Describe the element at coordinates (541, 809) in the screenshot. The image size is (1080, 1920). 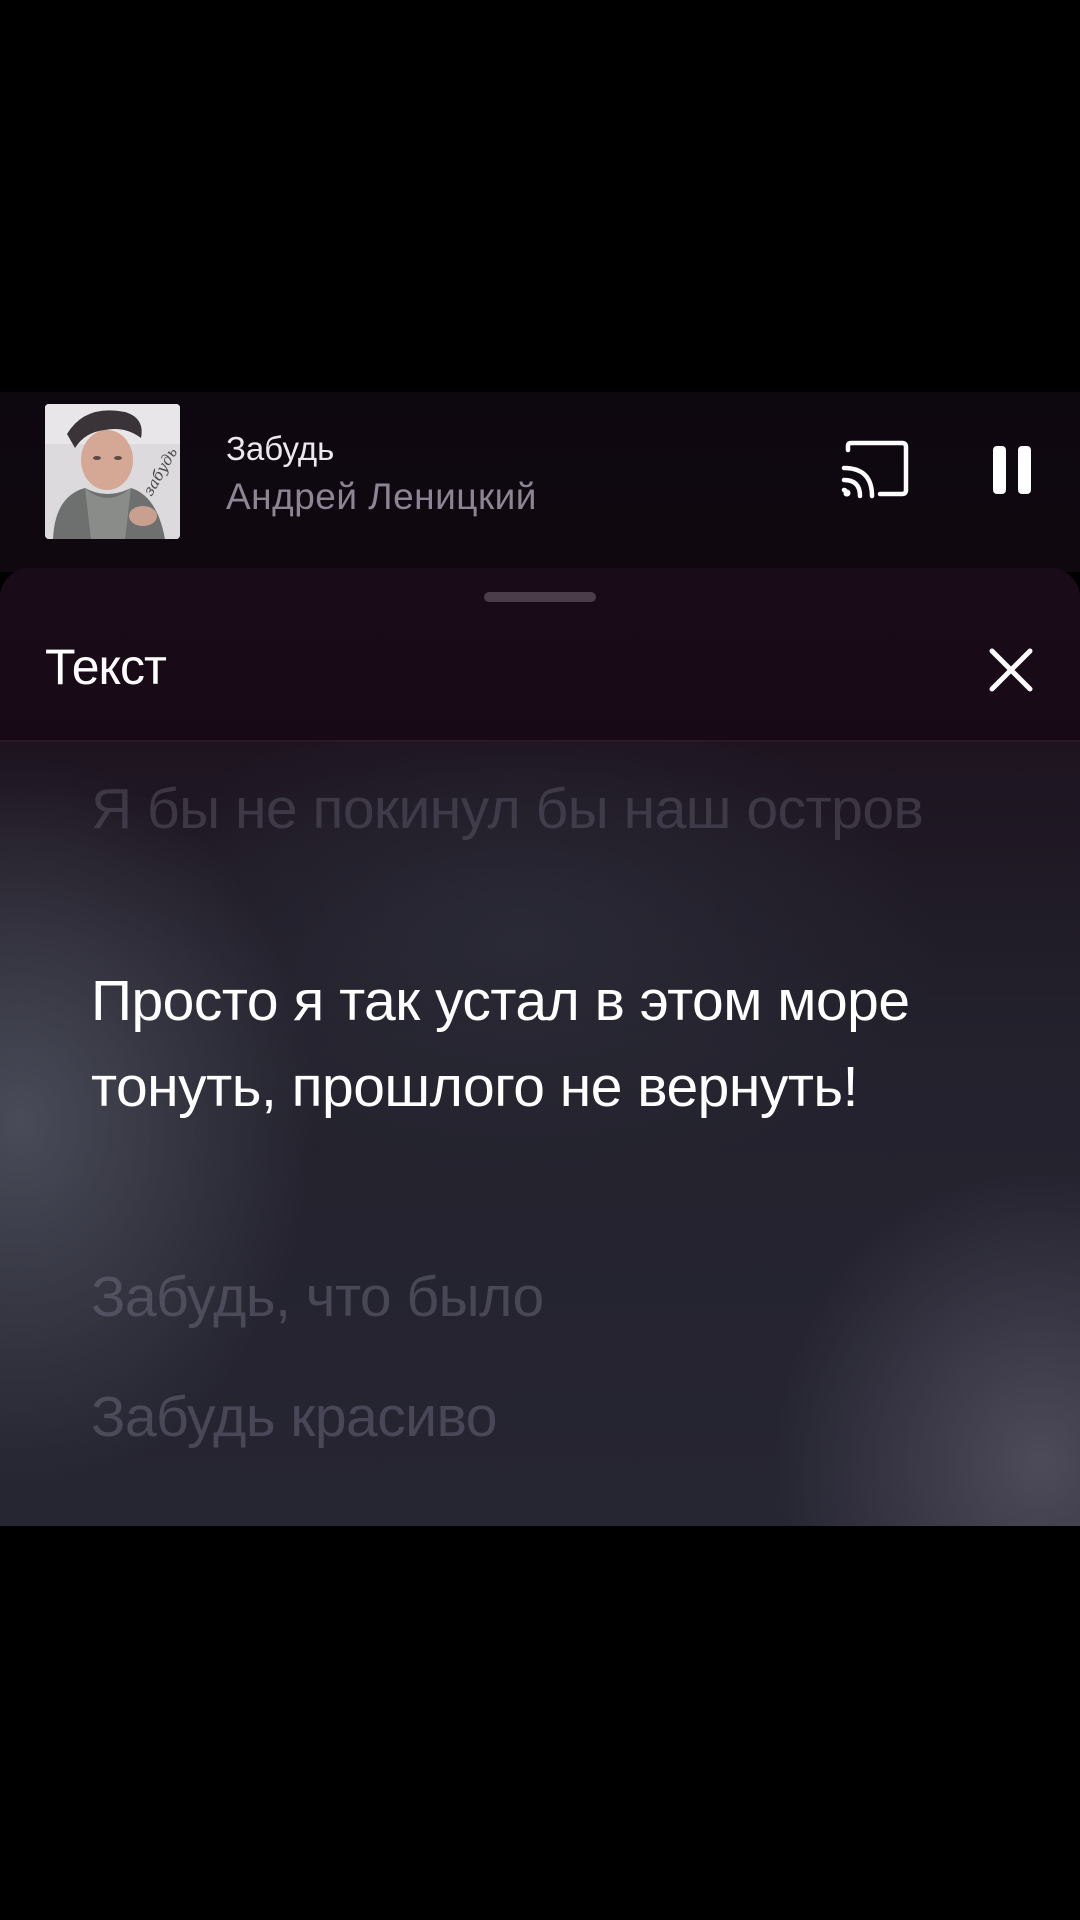
I see `lyric-line-previous: Я бы не покинул бы наш остров` at that location.